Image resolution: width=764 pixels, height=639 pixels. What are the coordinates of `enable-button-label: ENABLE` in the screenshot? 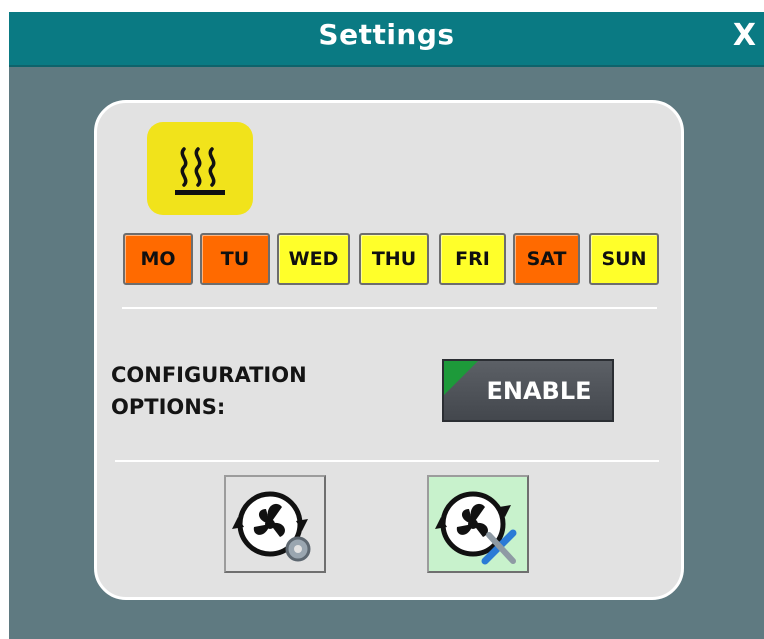 It's located at (539, 390).